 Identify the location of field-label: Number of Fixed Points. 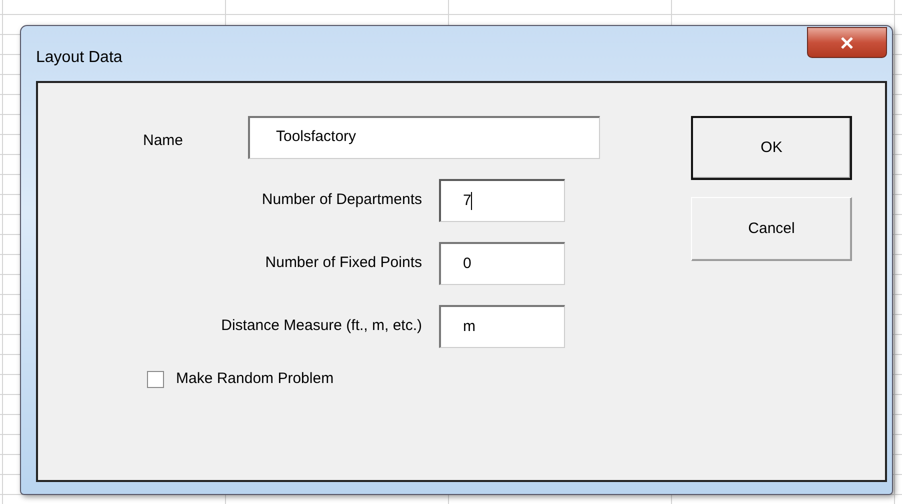
(343, 263).